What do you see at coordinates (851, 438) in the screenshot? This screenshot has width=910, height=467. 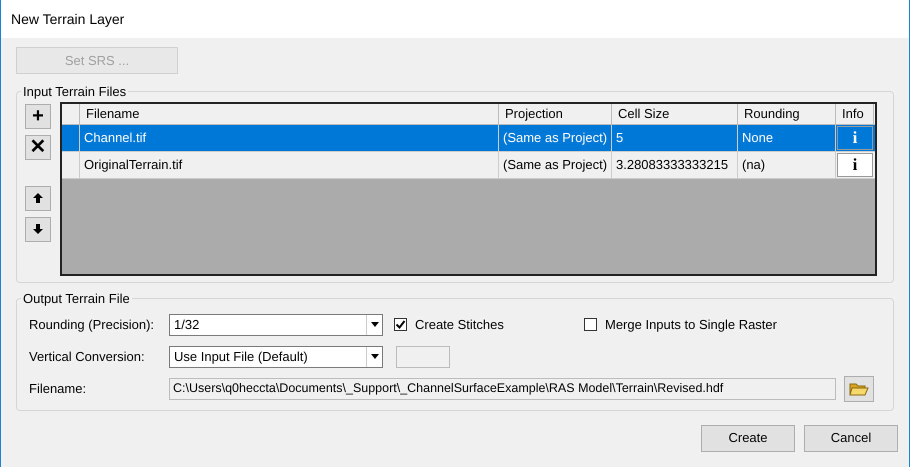 I see `cancel-button: Cancel` at bounding box center [851, 438].